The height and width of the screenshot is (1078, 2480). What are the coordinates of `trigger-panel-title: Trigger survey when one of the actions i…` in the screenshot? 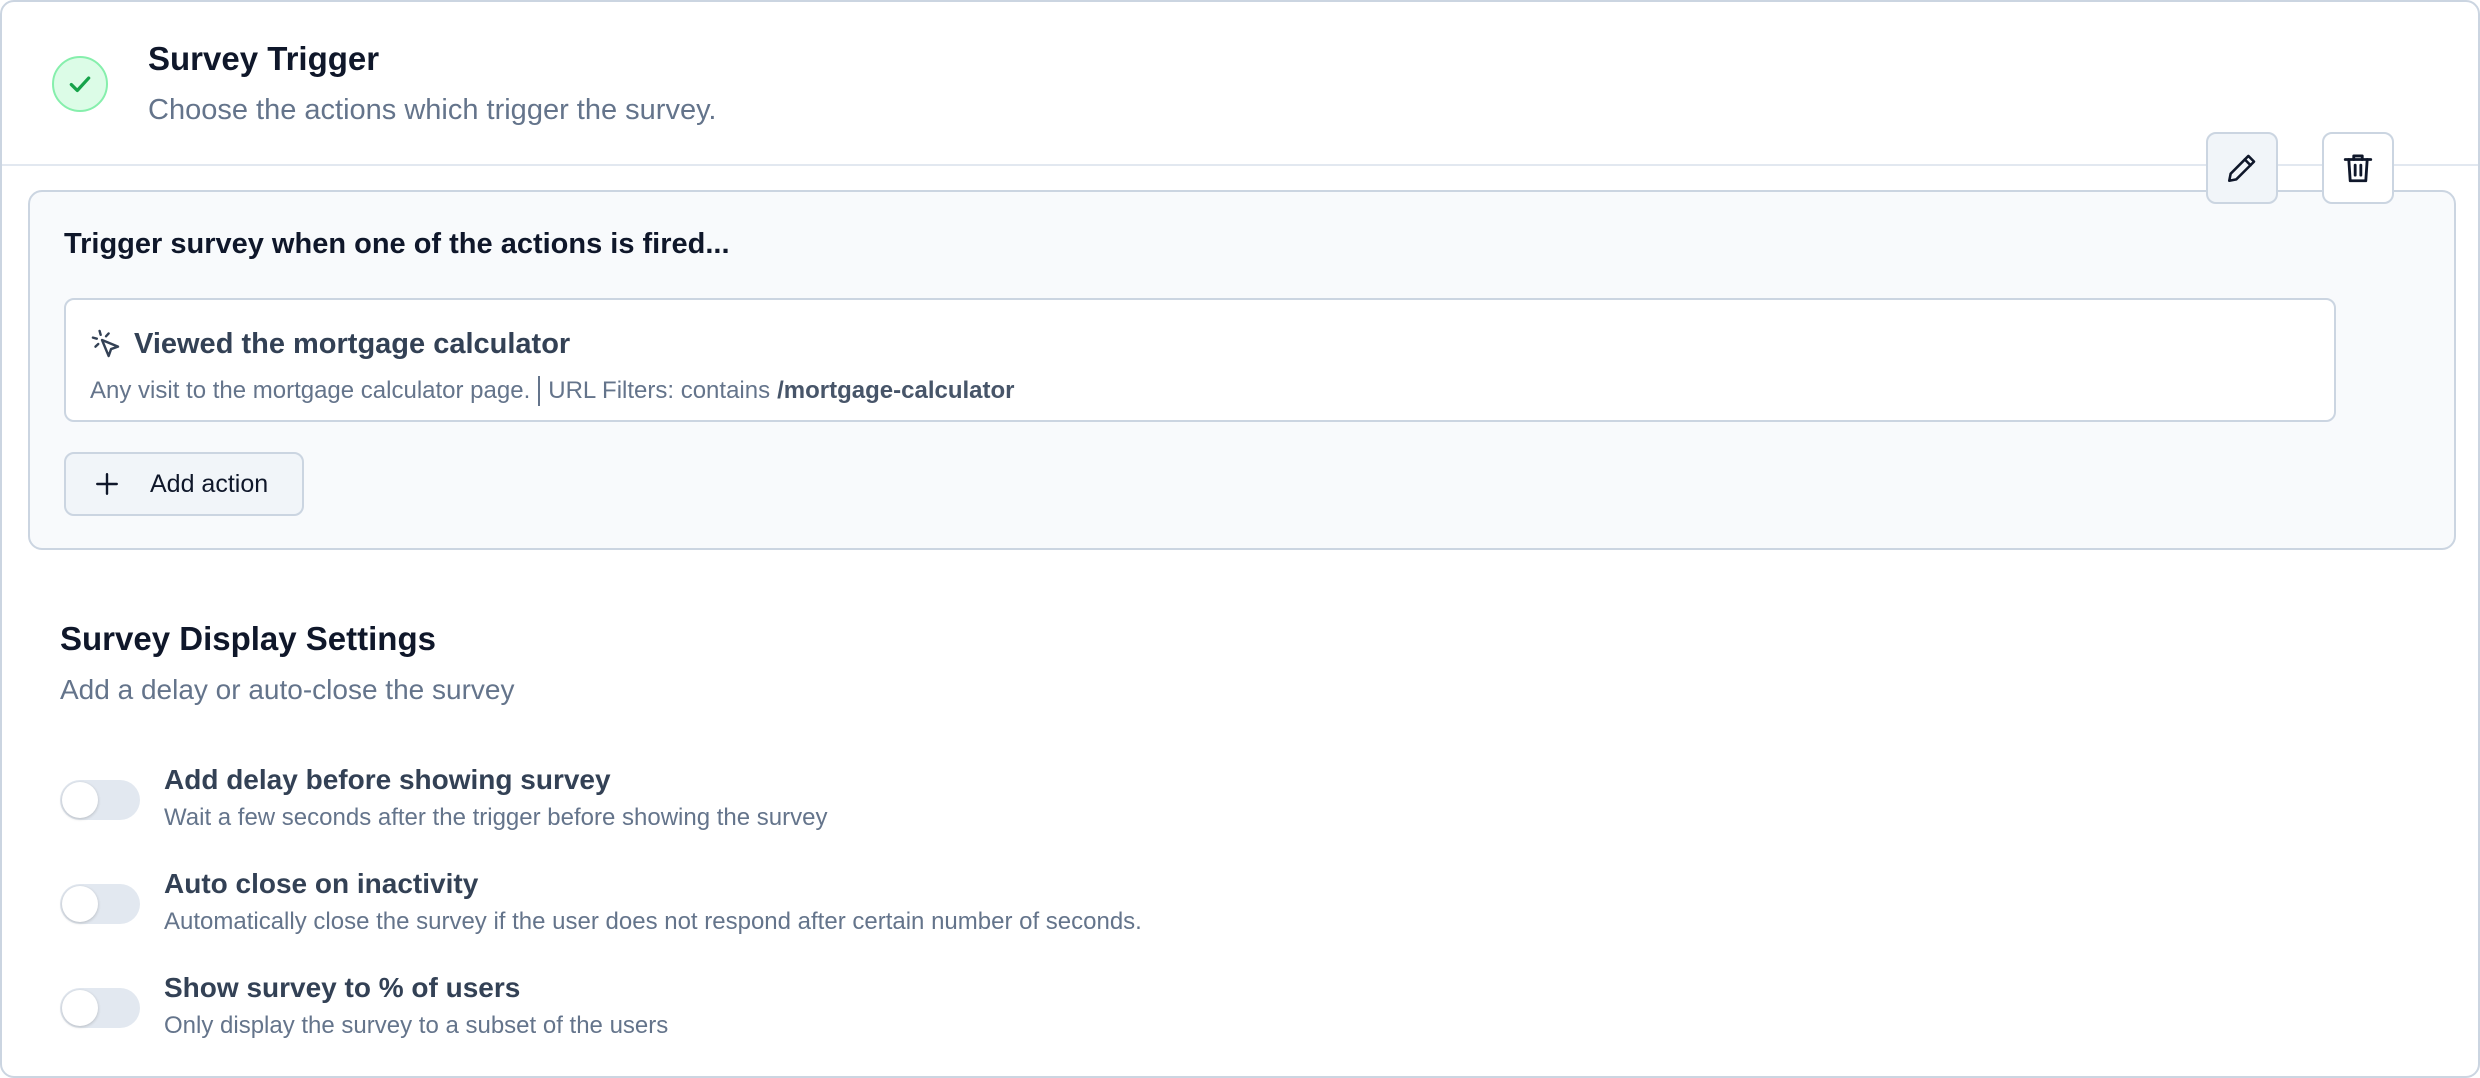 It's located at (397, 244).